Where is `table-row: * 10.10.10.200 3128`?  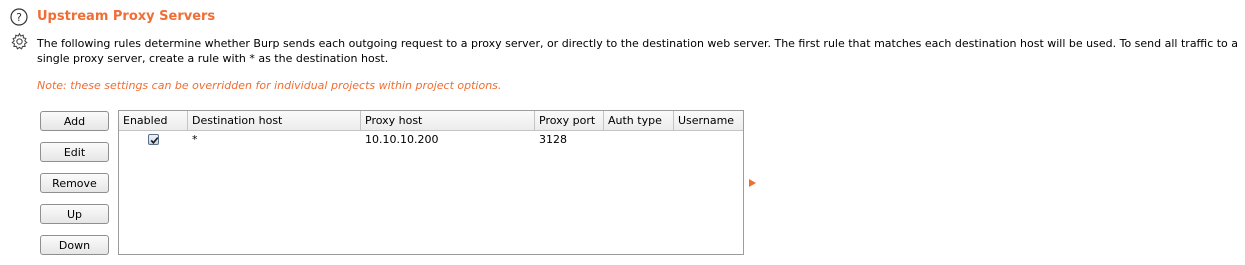
table-row: * 10.10.10.200 3128 is located at coordinates (431, 139).